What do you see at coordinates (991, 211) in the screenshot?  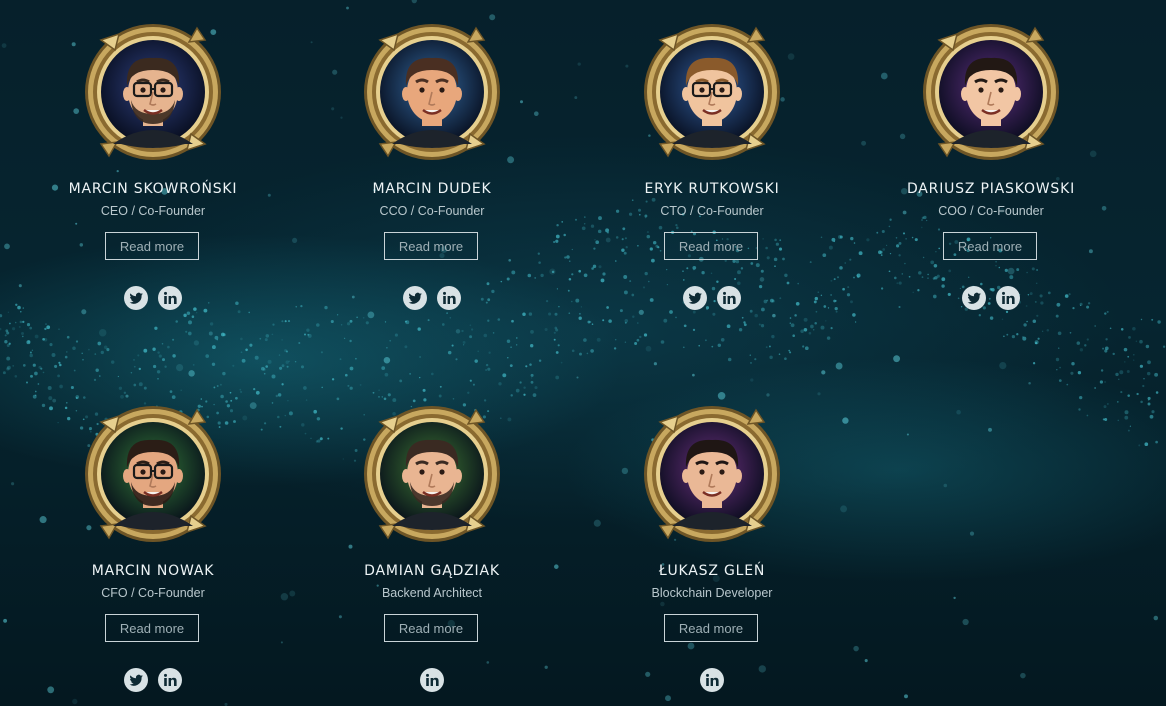 I see `member-role: COO / Co-Founder` at bounding box center [991, 211].